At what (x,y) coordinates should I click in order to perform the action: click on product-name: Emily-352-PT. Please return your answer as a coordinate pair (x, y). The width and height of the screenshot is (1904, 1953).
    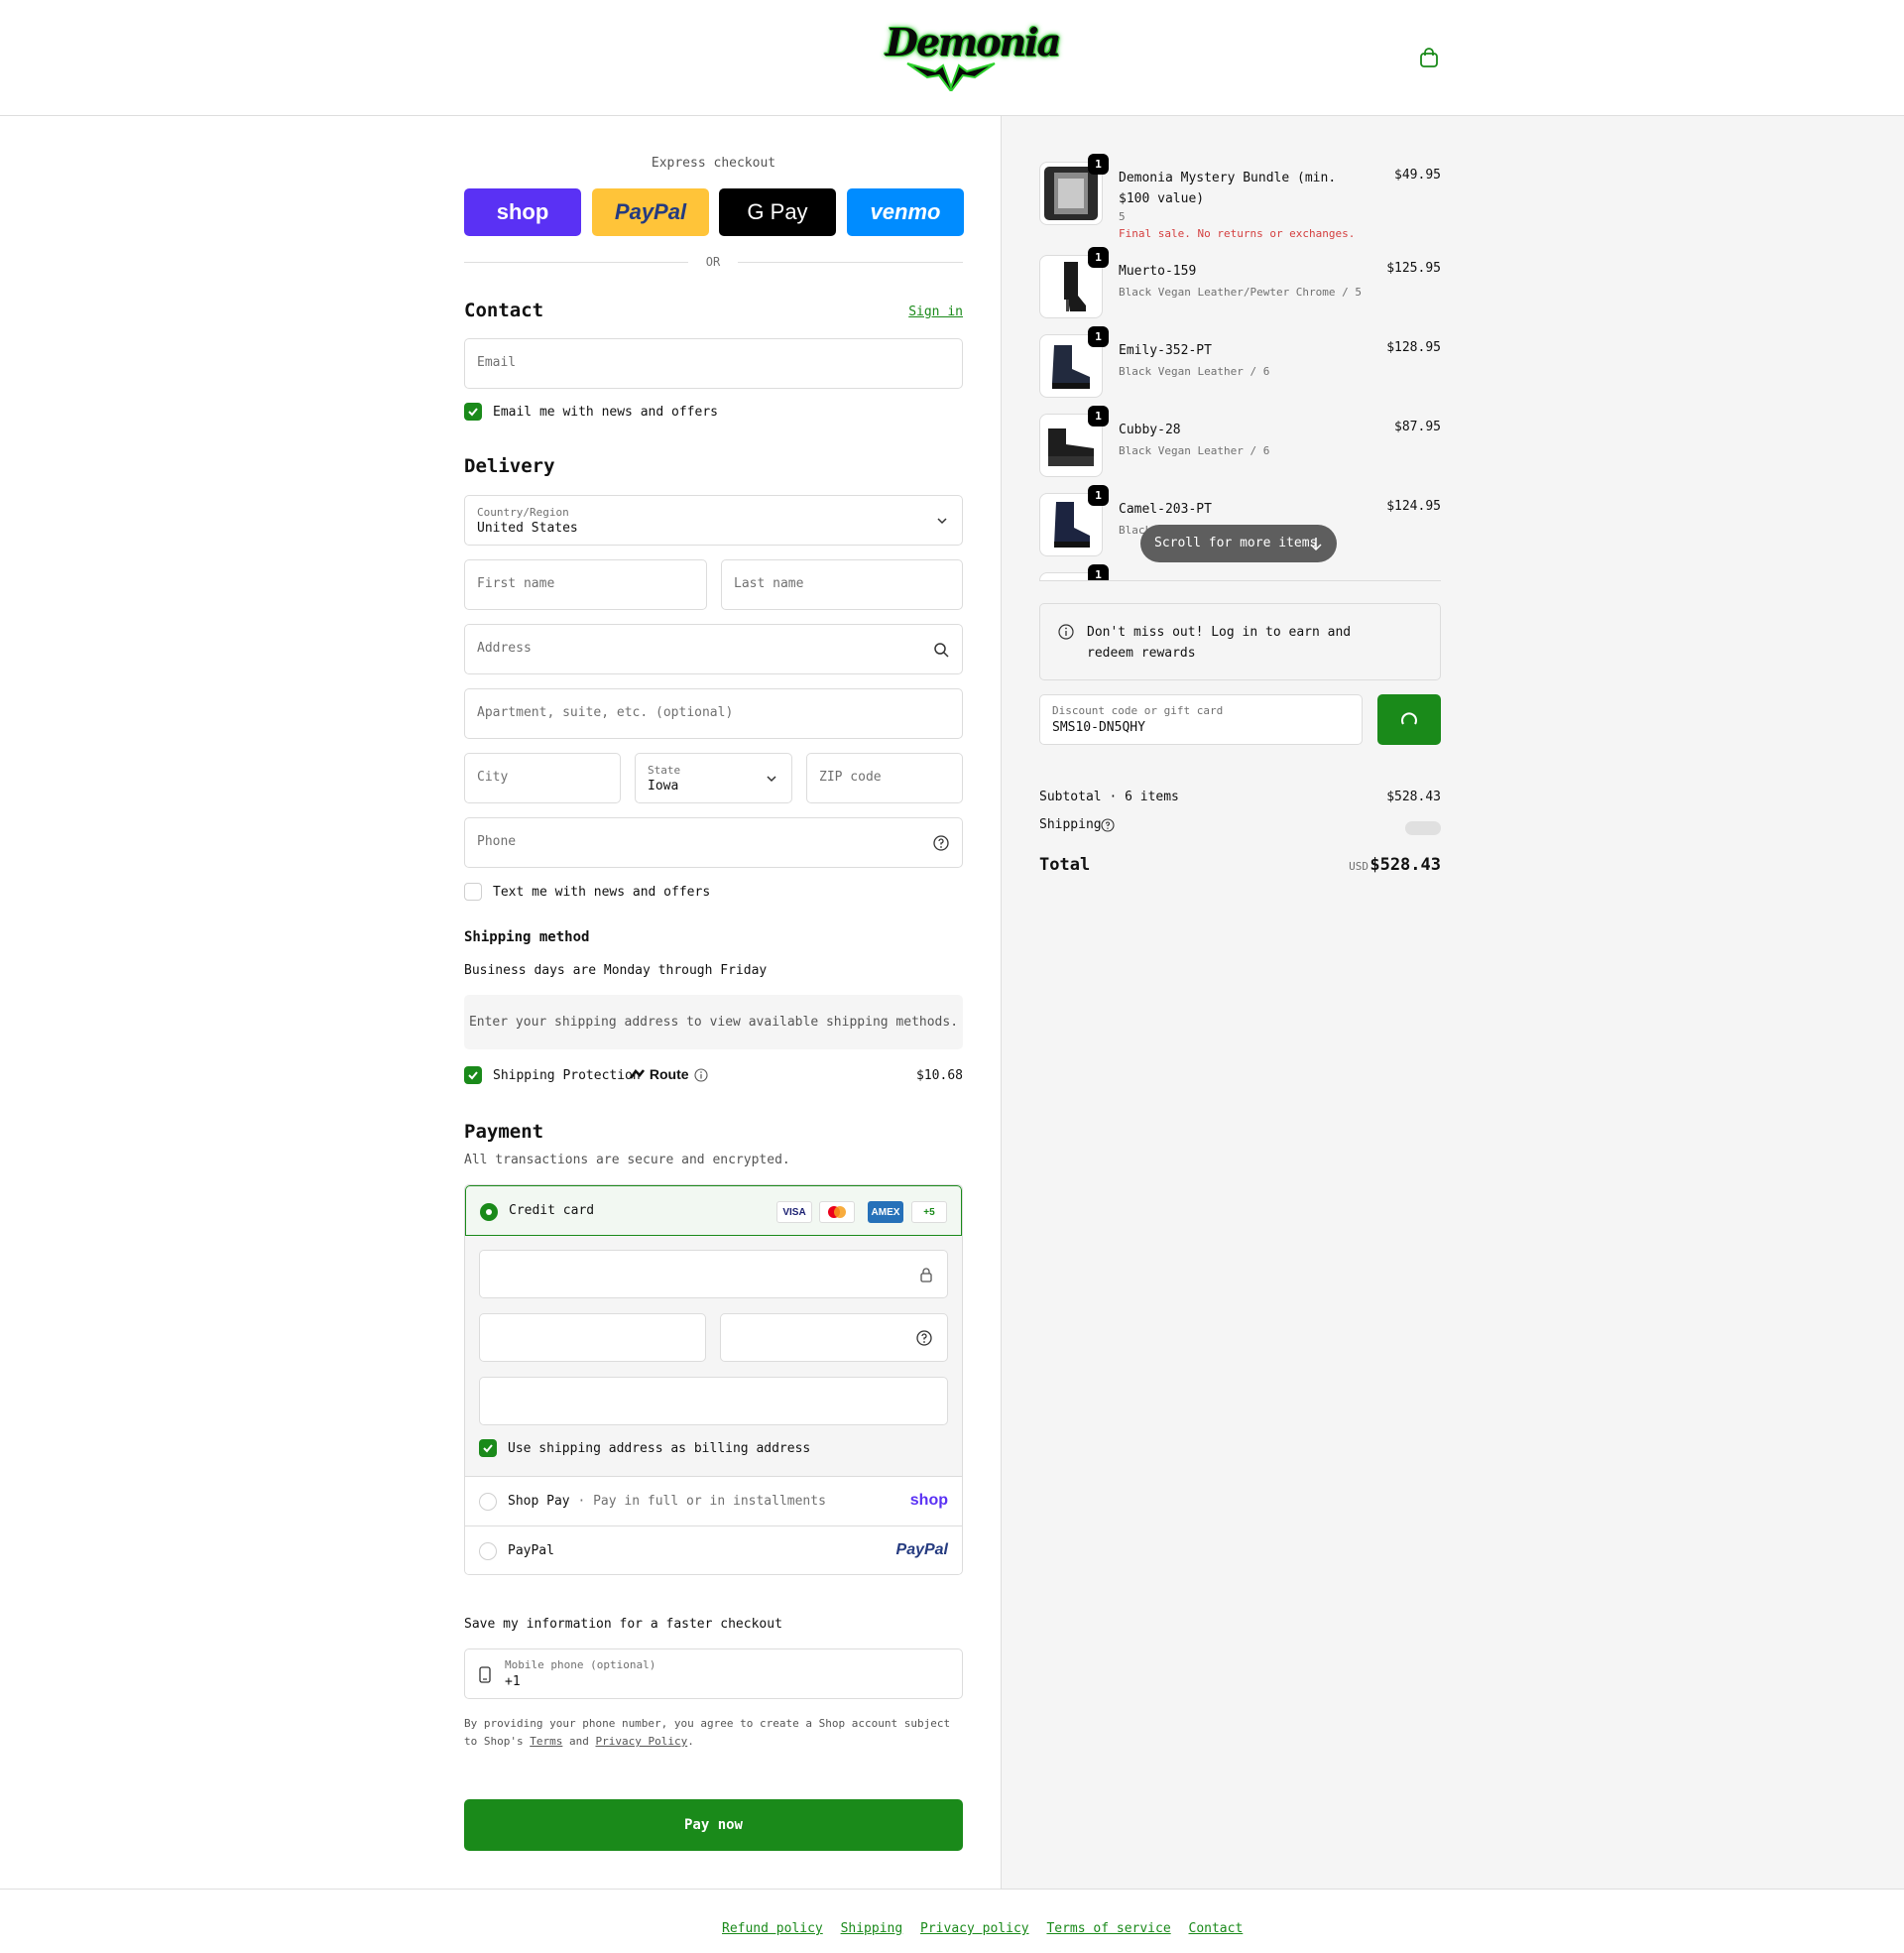
    Looking at the image, I should click on (1165, 350).